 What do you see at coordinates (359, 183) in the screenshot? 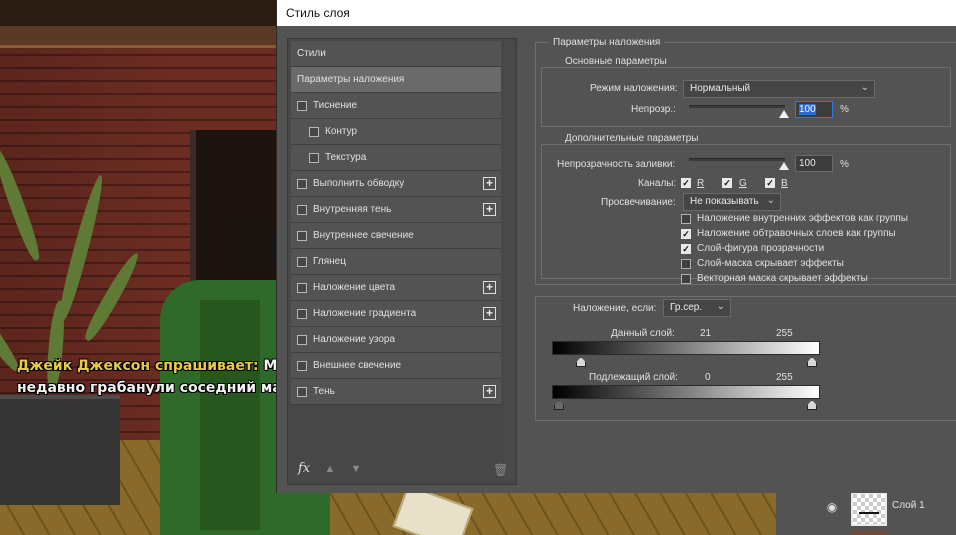
I see `style-item-label: Выполнить обводку` at bounding box center [359, 183].